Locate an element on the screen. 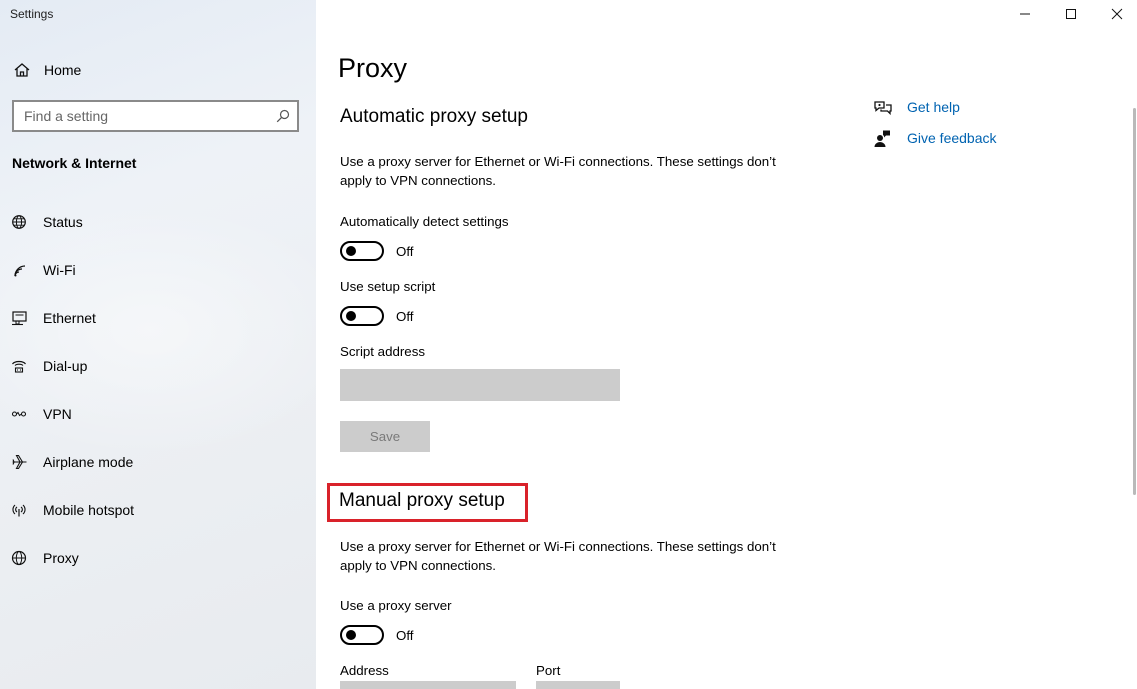 Image resolution: width=1137 pixels, height=689 pixels. give-feedback-label: Give feedback is located at coordinates (952, 138).